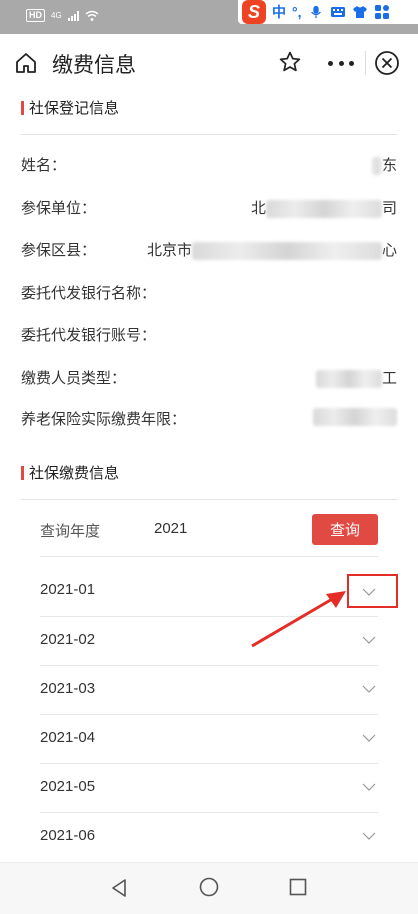 The image size is (418, 914). What do you see at coordinates (73, 15) in the screenshot?
I see `signal-icon` at bounding box center [73, 15].